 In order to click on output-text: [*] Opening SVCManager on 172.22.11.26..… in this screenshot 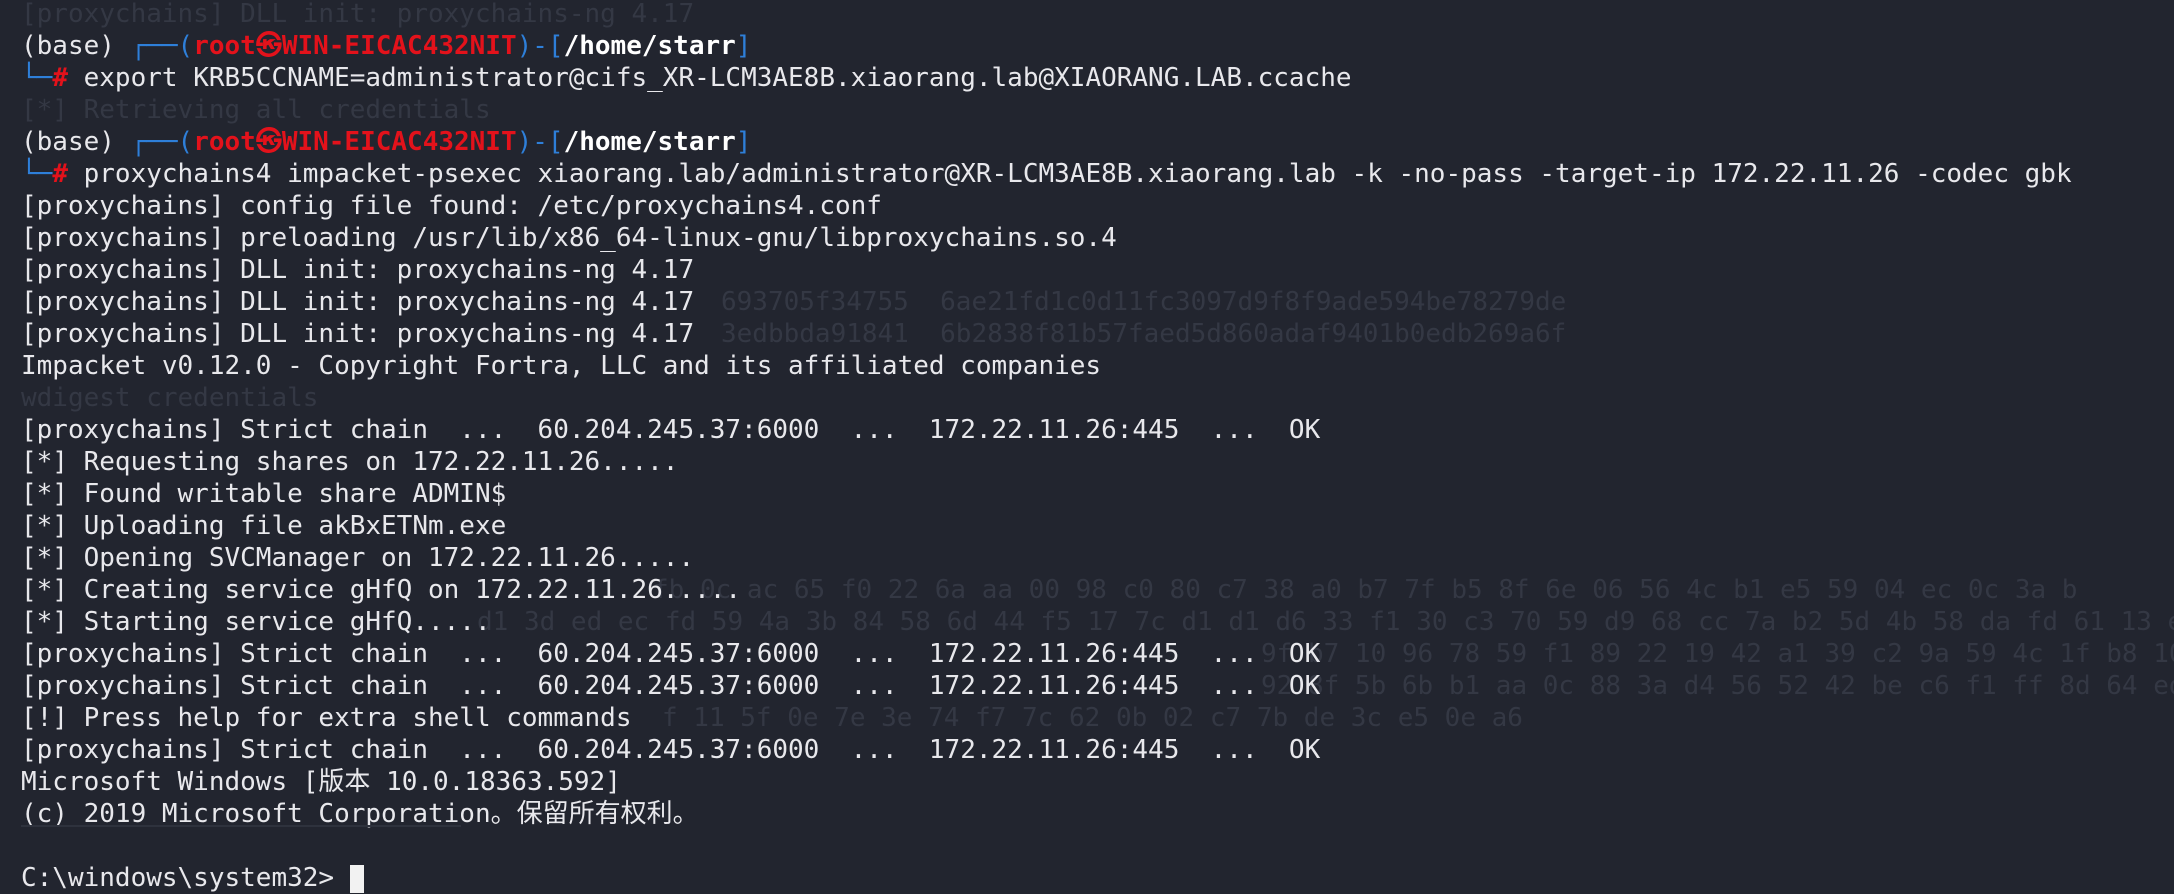, I will do `click(358, 558)`.